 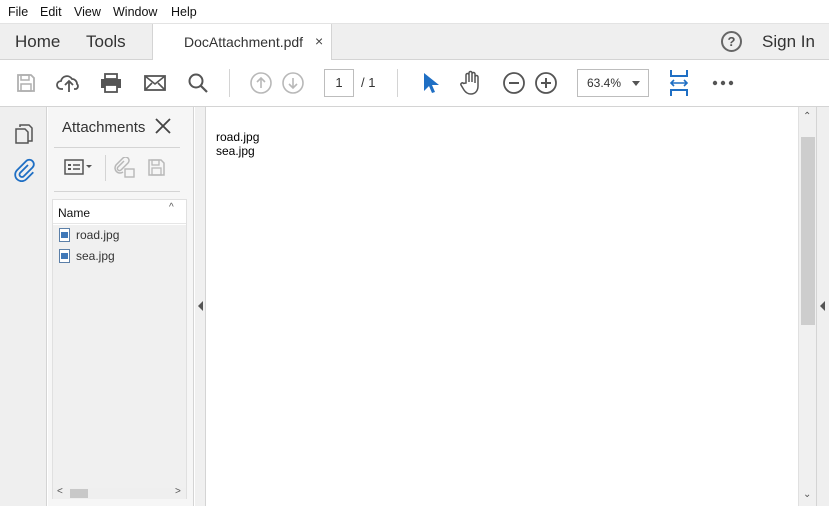 I want to click on upload-icon, so click(x=69, y=83).